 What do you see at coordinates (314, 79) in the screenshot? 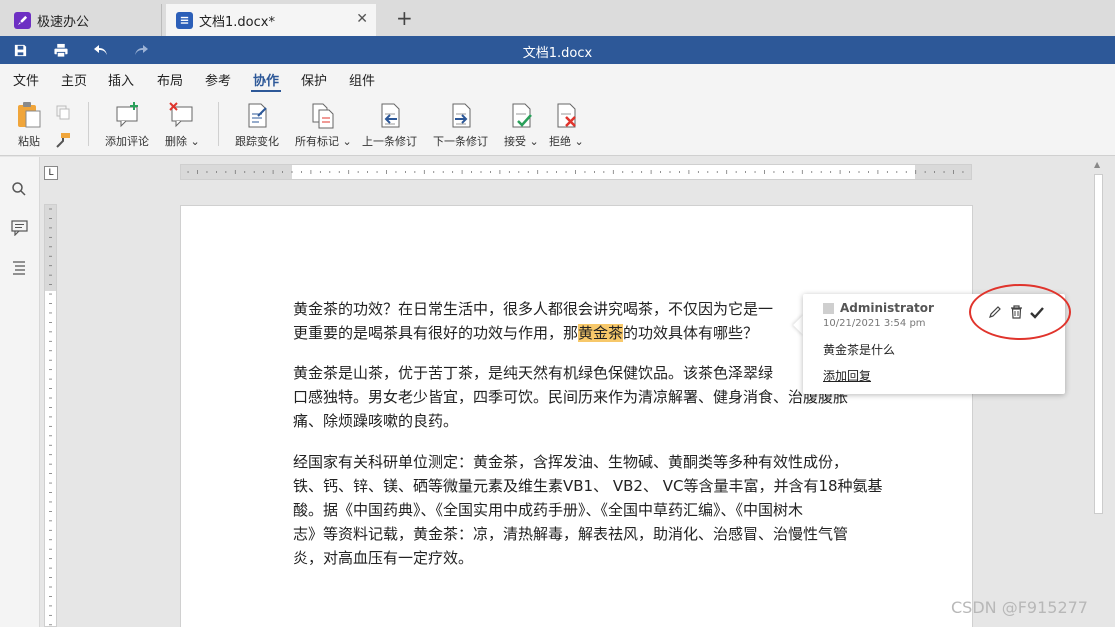
I see `menu-protect: 保护` at bounding box center [314, 79].